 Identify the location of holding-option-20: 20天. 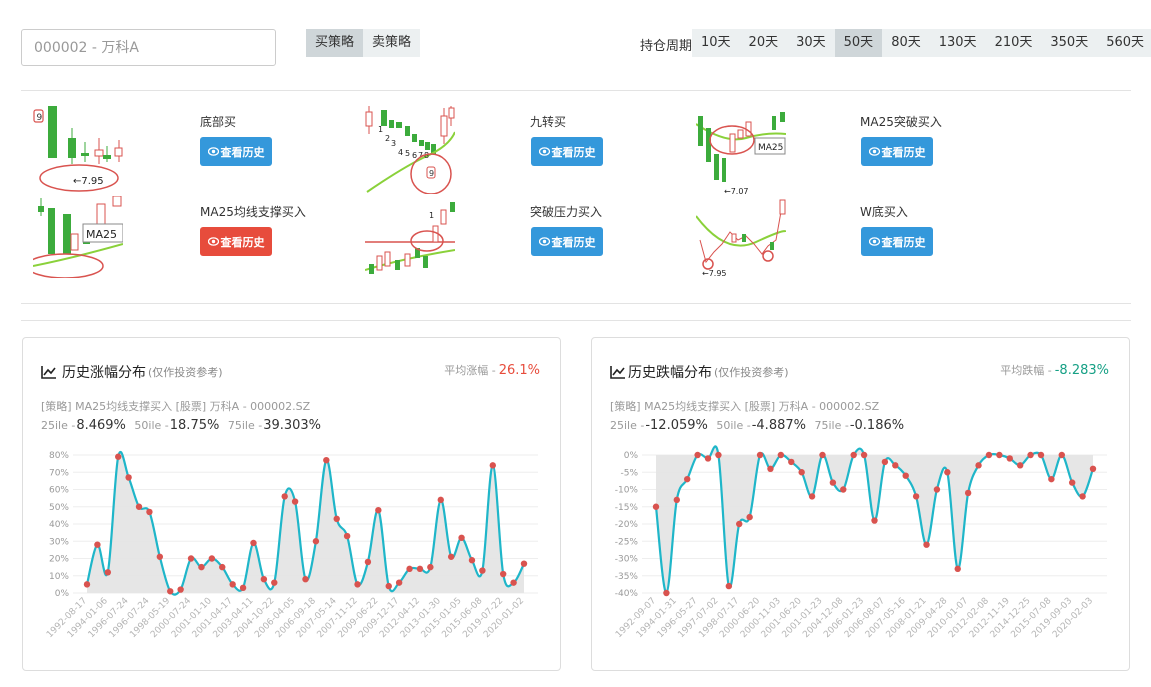
(763, 43).